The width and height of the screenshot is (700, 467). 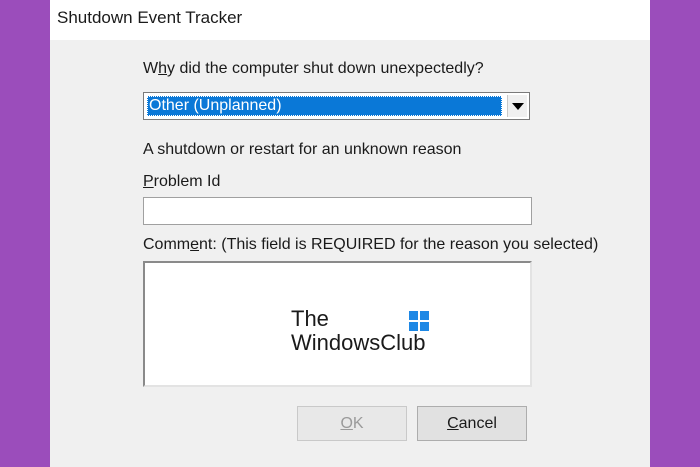 What do you see at coordinates (472, 423) in the screenshot?
I see `cancel-button: Cancel` at bounding box center [472, 423].